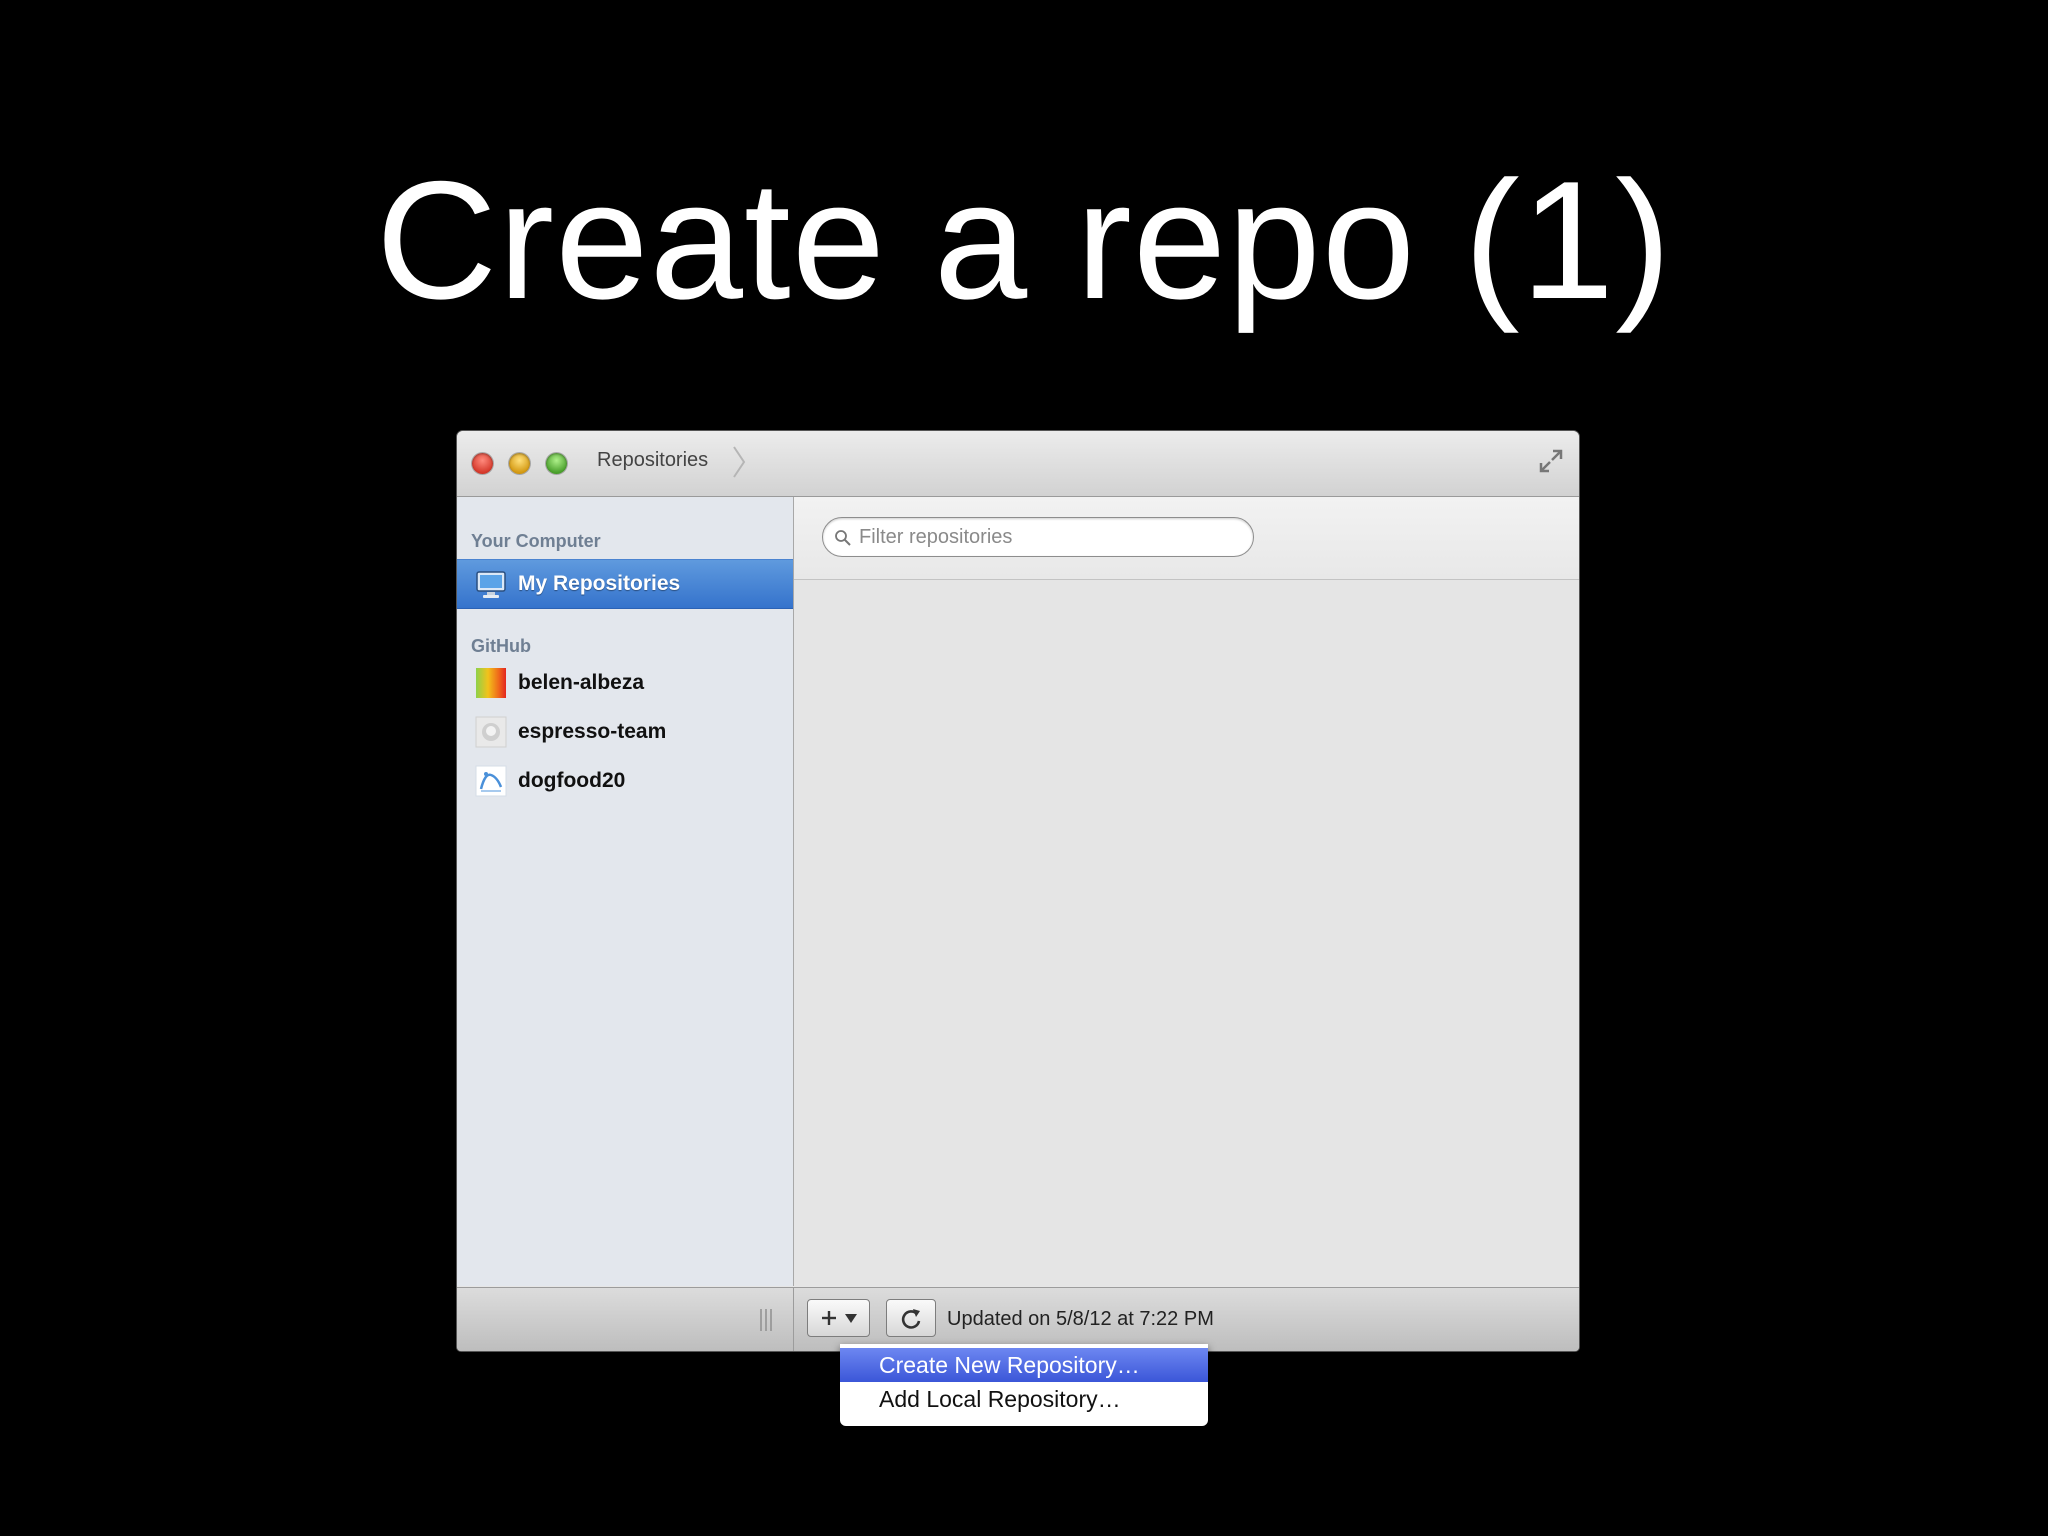 The image size is (2048, 1536). I want to click on filter-repositories-input, so click(1038, 537).